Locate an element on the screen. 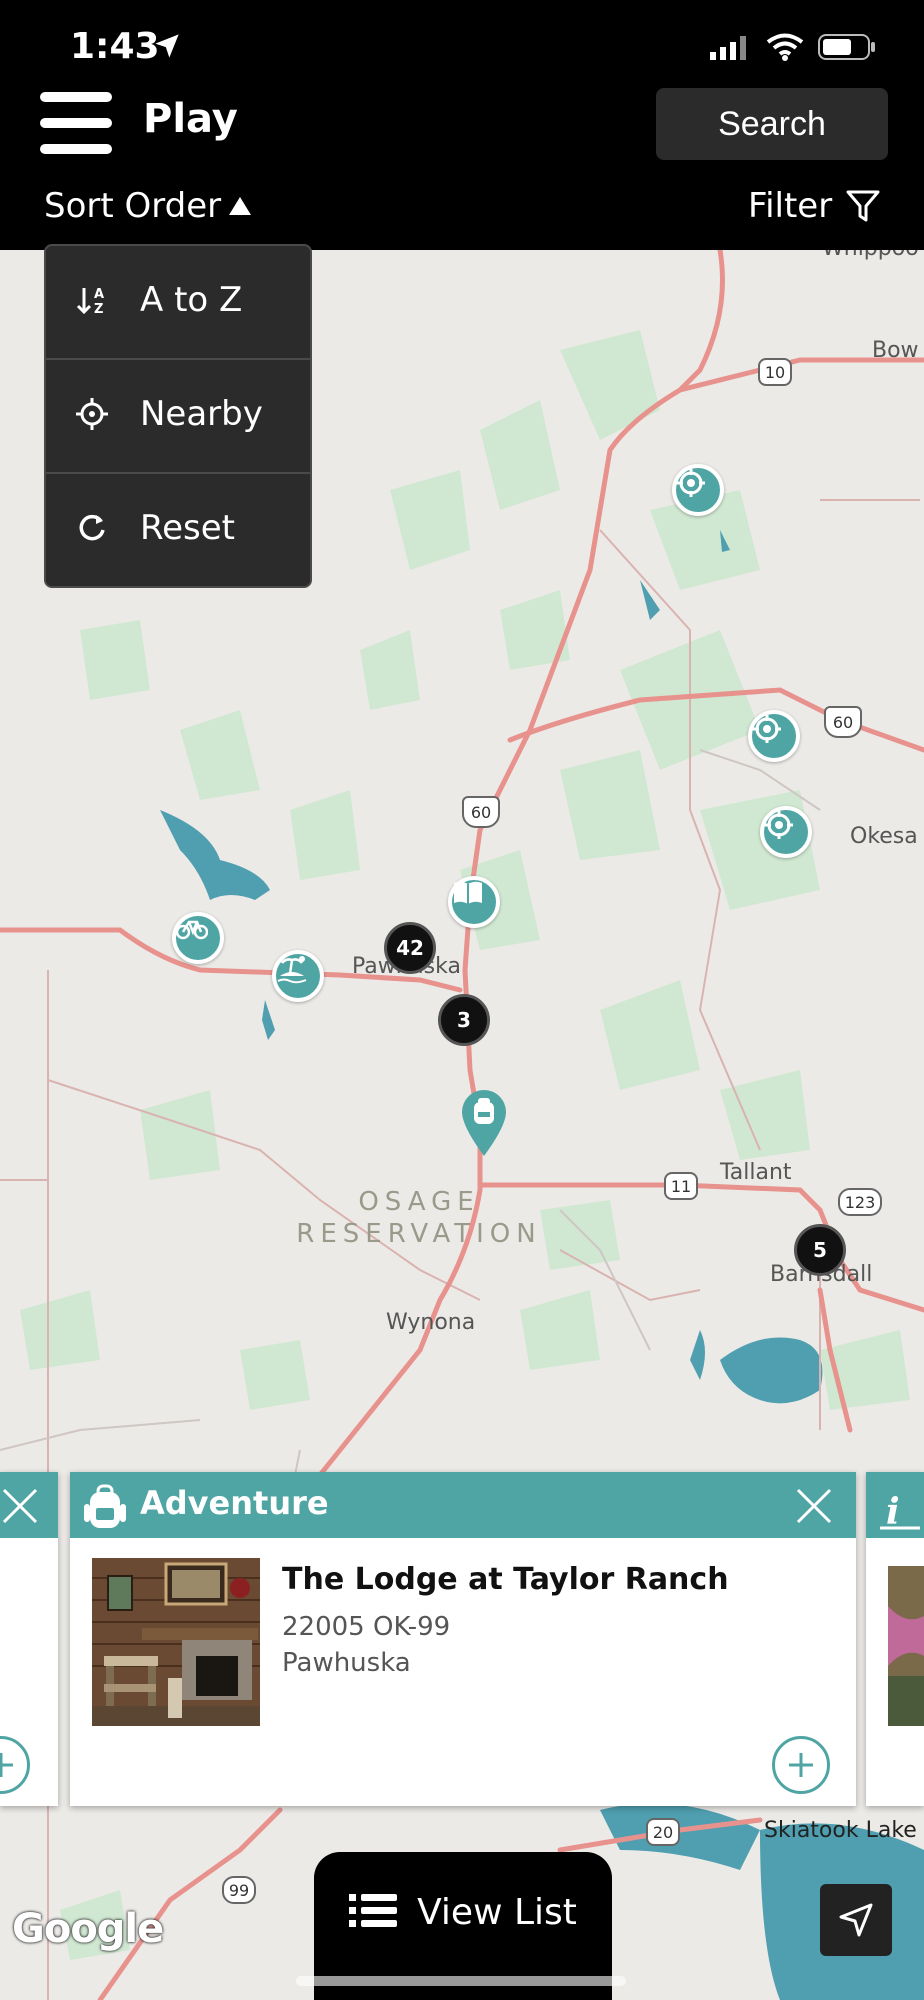  sort-option-nearby: Nearby is located at coordinates (178, 416).